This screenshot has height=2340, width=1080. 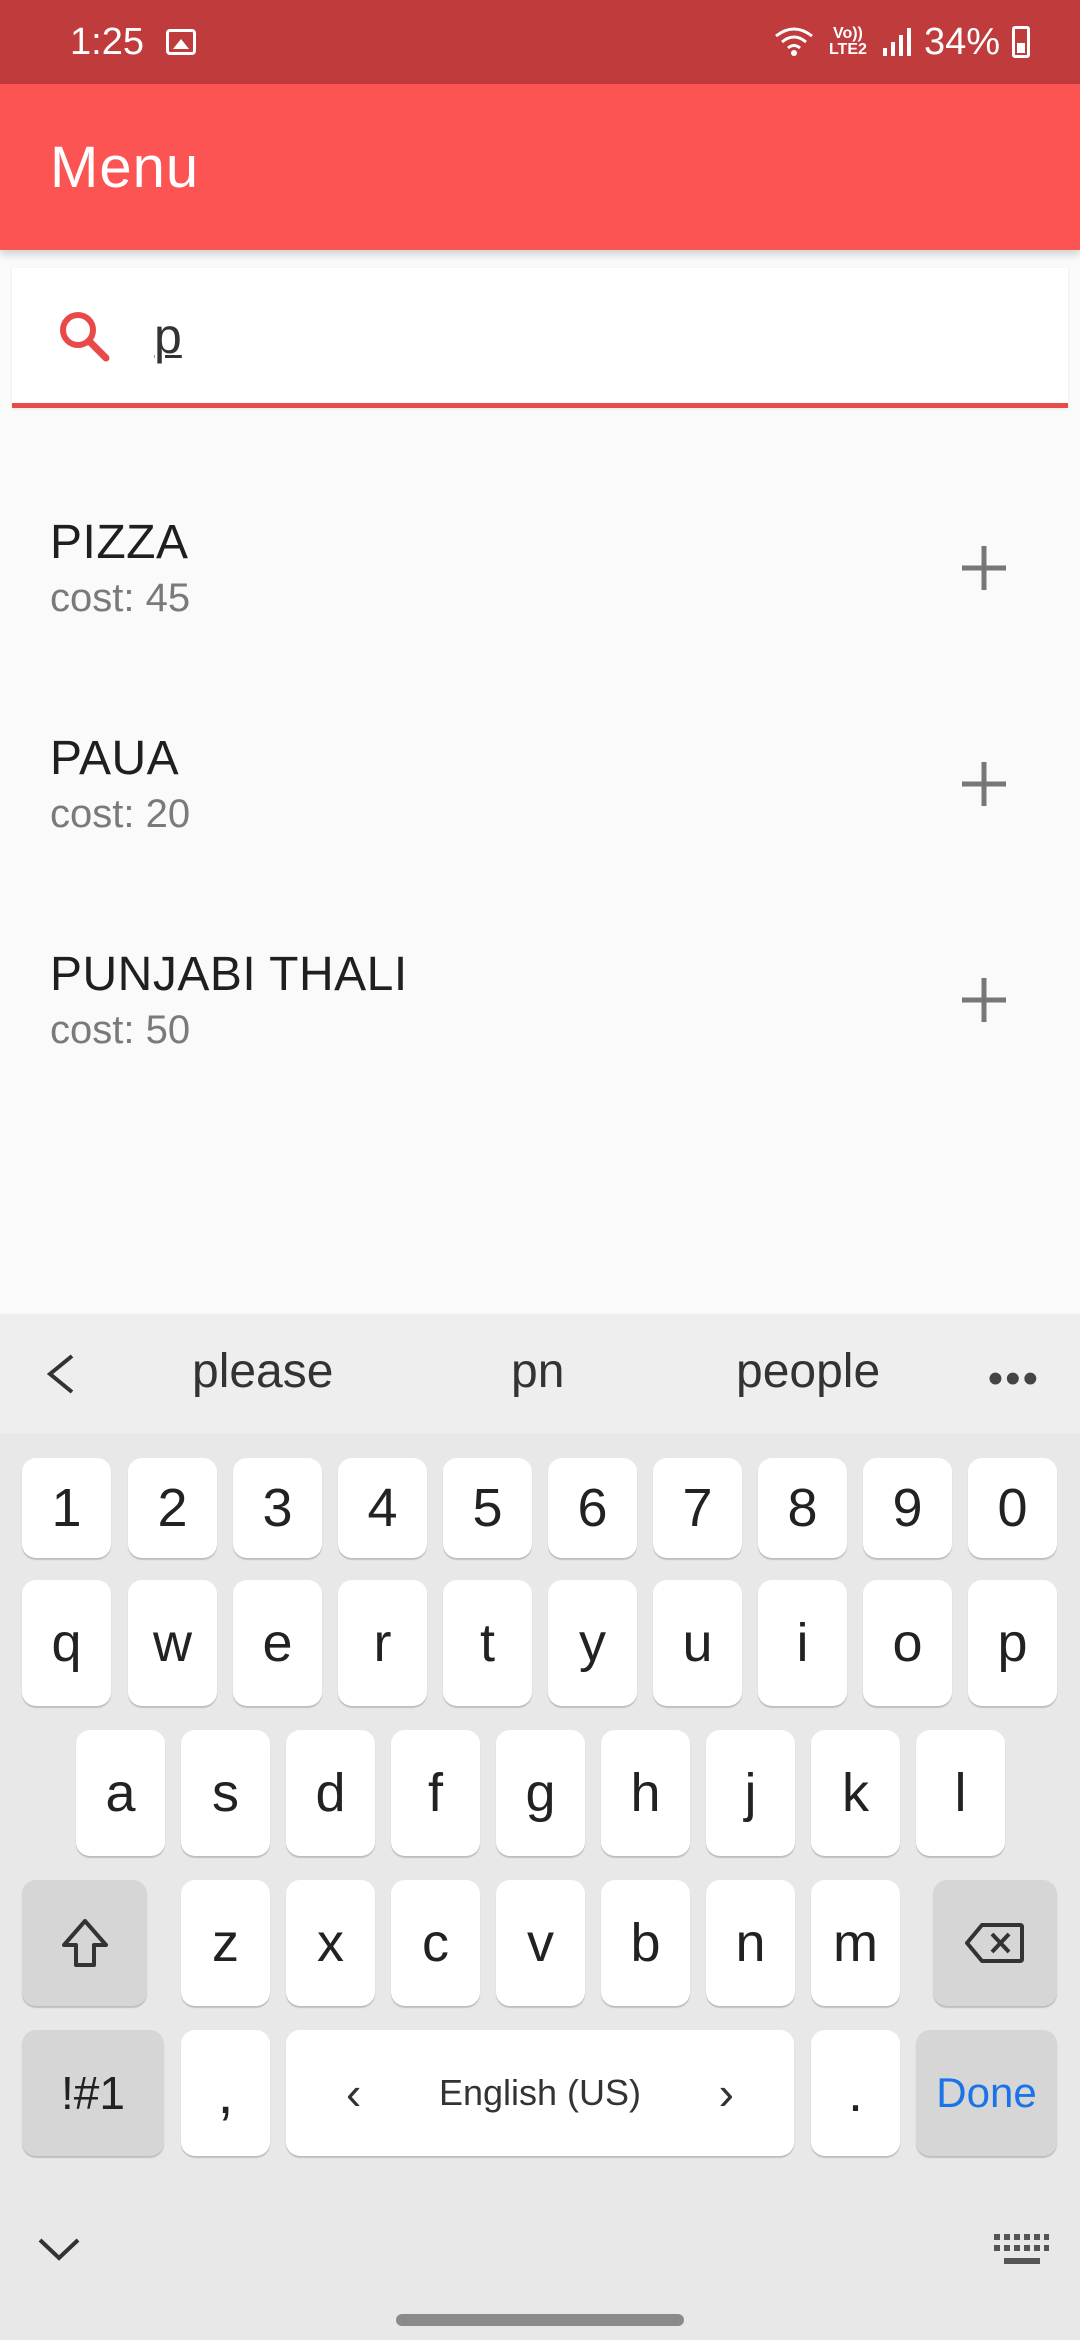 I want to click on item-name: PIZZA, so click(x=119, y=542).